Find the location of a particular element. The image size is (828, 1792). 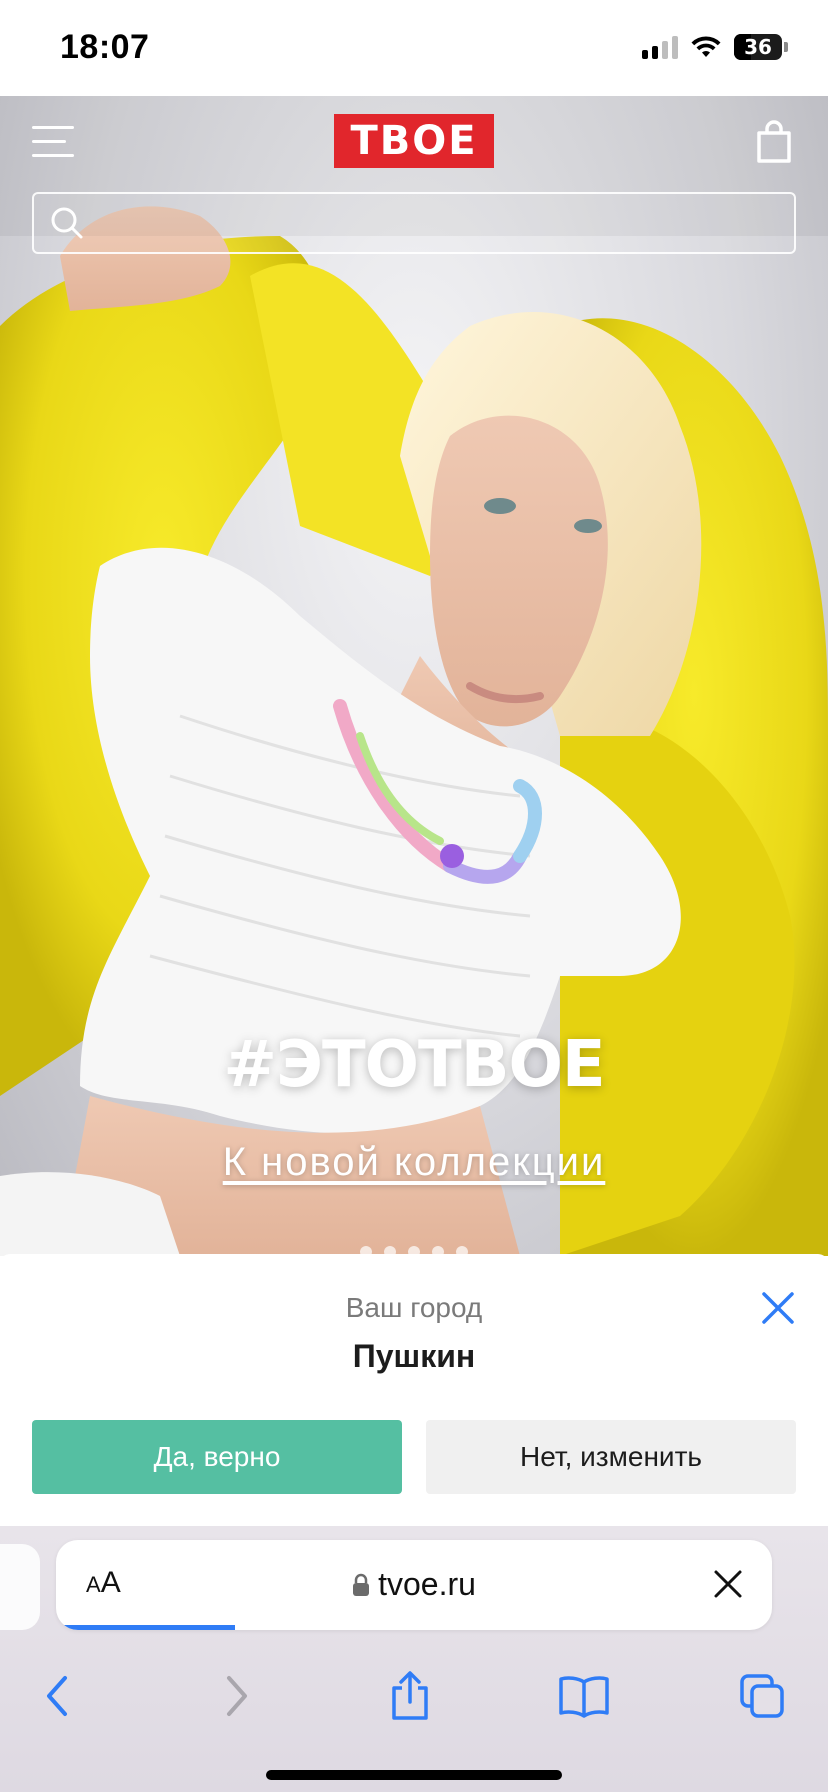

logo-text: ТВОЕ is located at coordinates (414, 141).